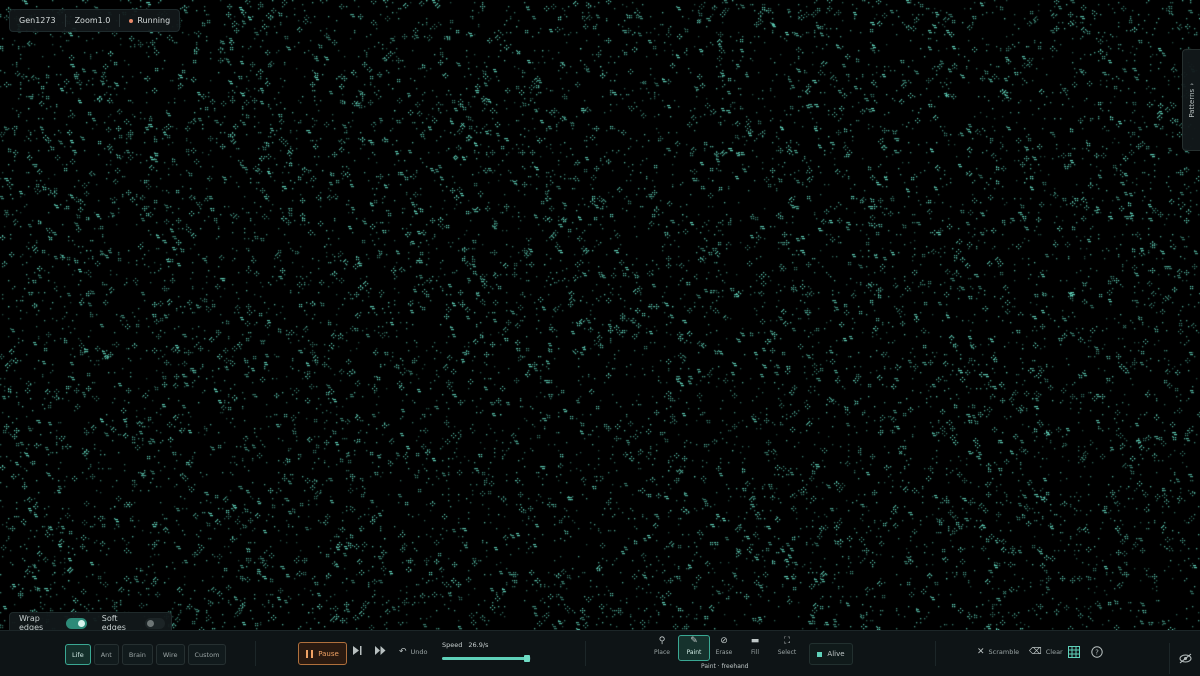 The width and height of the screenshot is (1200, 676). What do you see at coordinates (820, 654) in the screenshot?
I see `cell-state-swatch` at bounding box center [820, 654].